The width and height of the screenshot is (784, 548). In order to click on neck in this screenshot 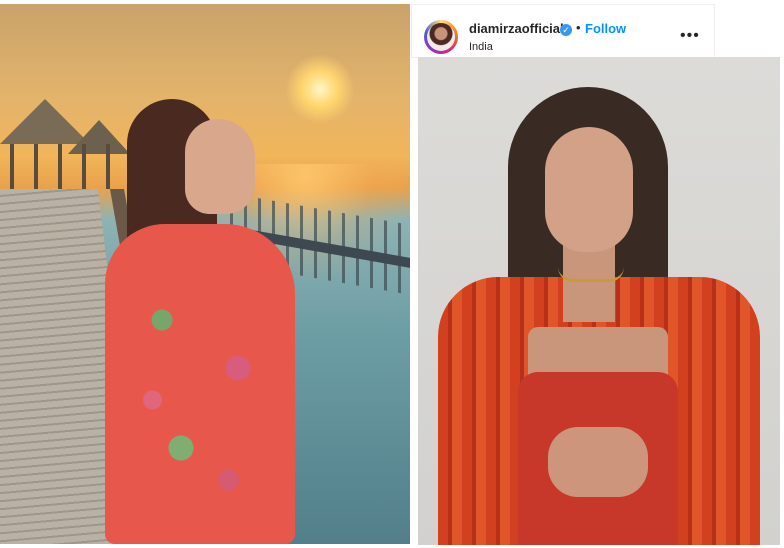, I will do `click(589, 282)`.